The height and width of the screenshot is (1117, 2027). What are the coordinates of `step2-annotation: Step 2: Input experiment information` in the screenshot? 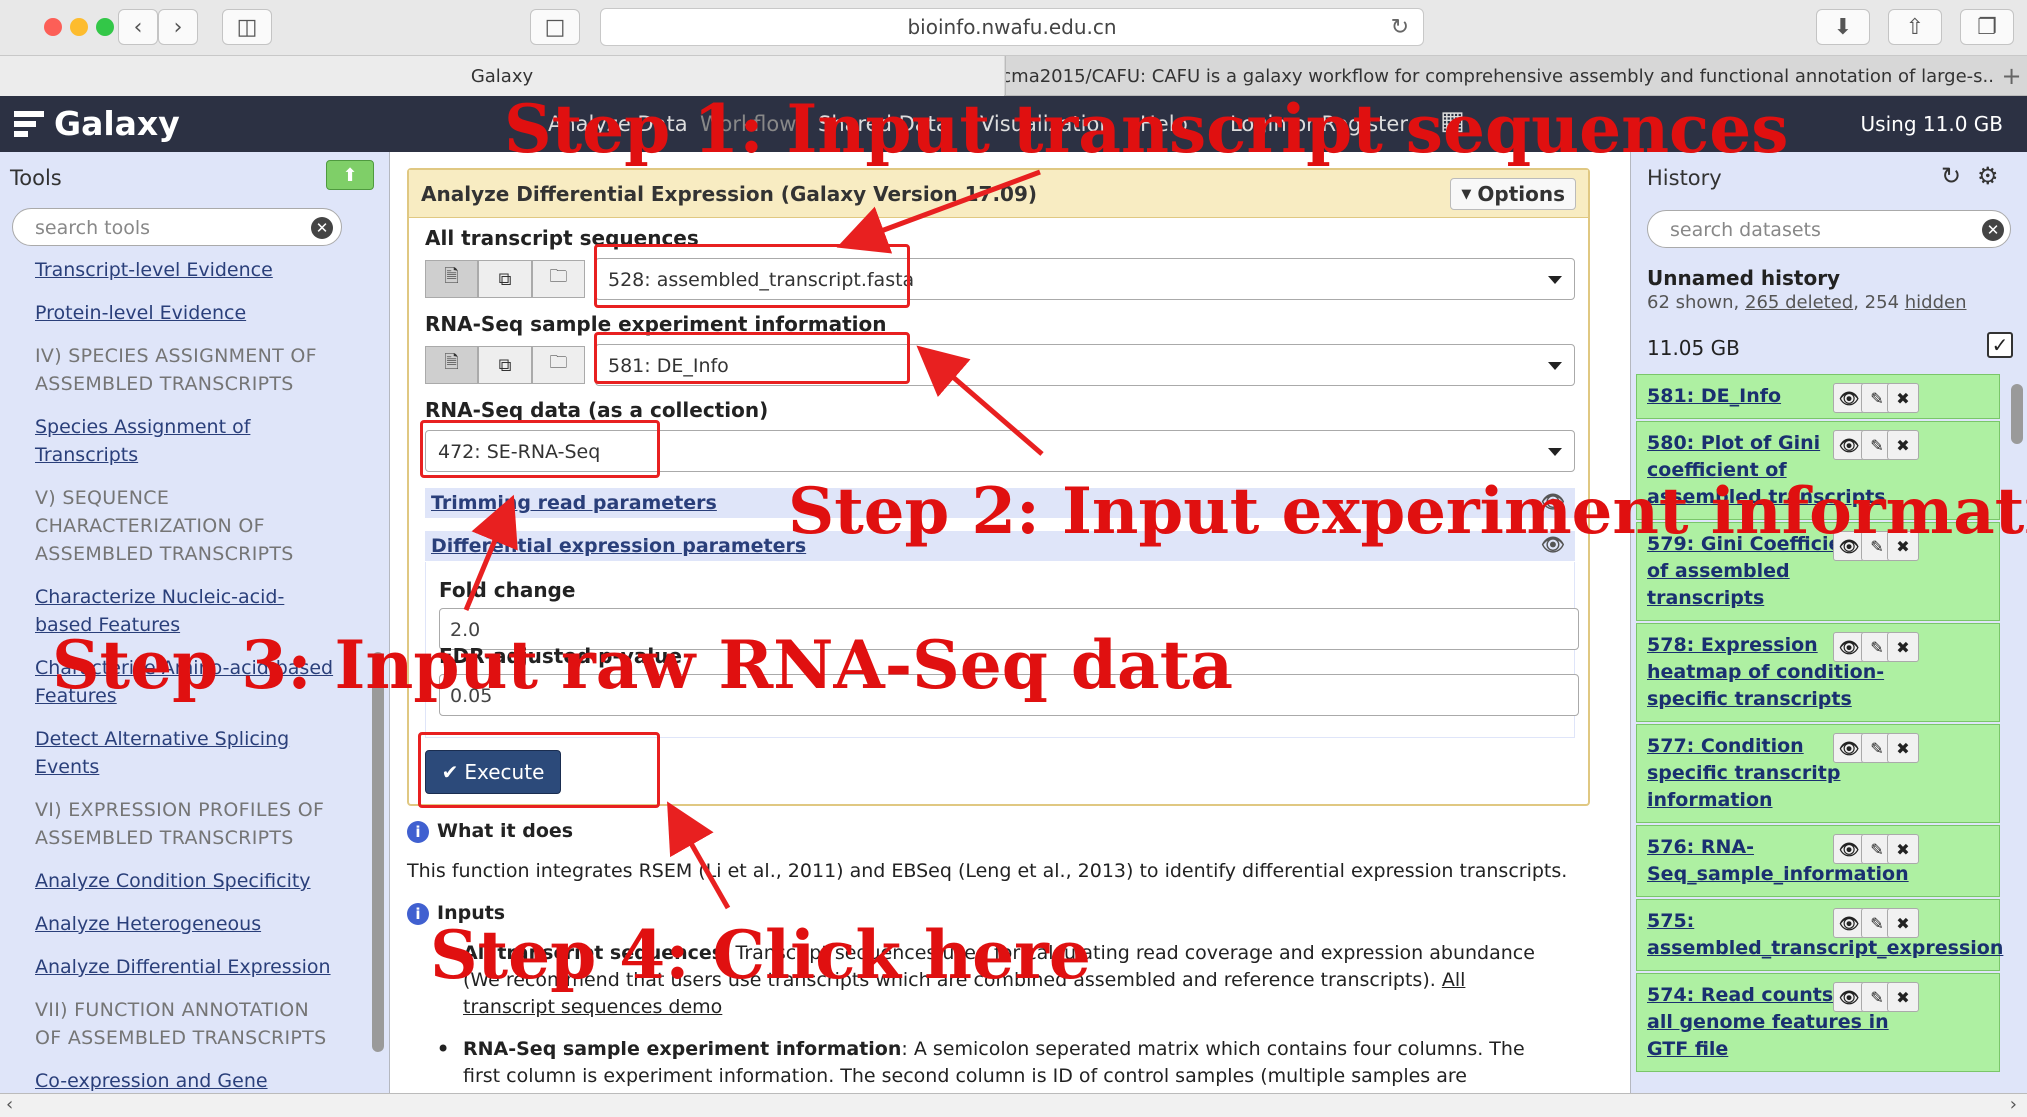 It's located at (1407, 511).